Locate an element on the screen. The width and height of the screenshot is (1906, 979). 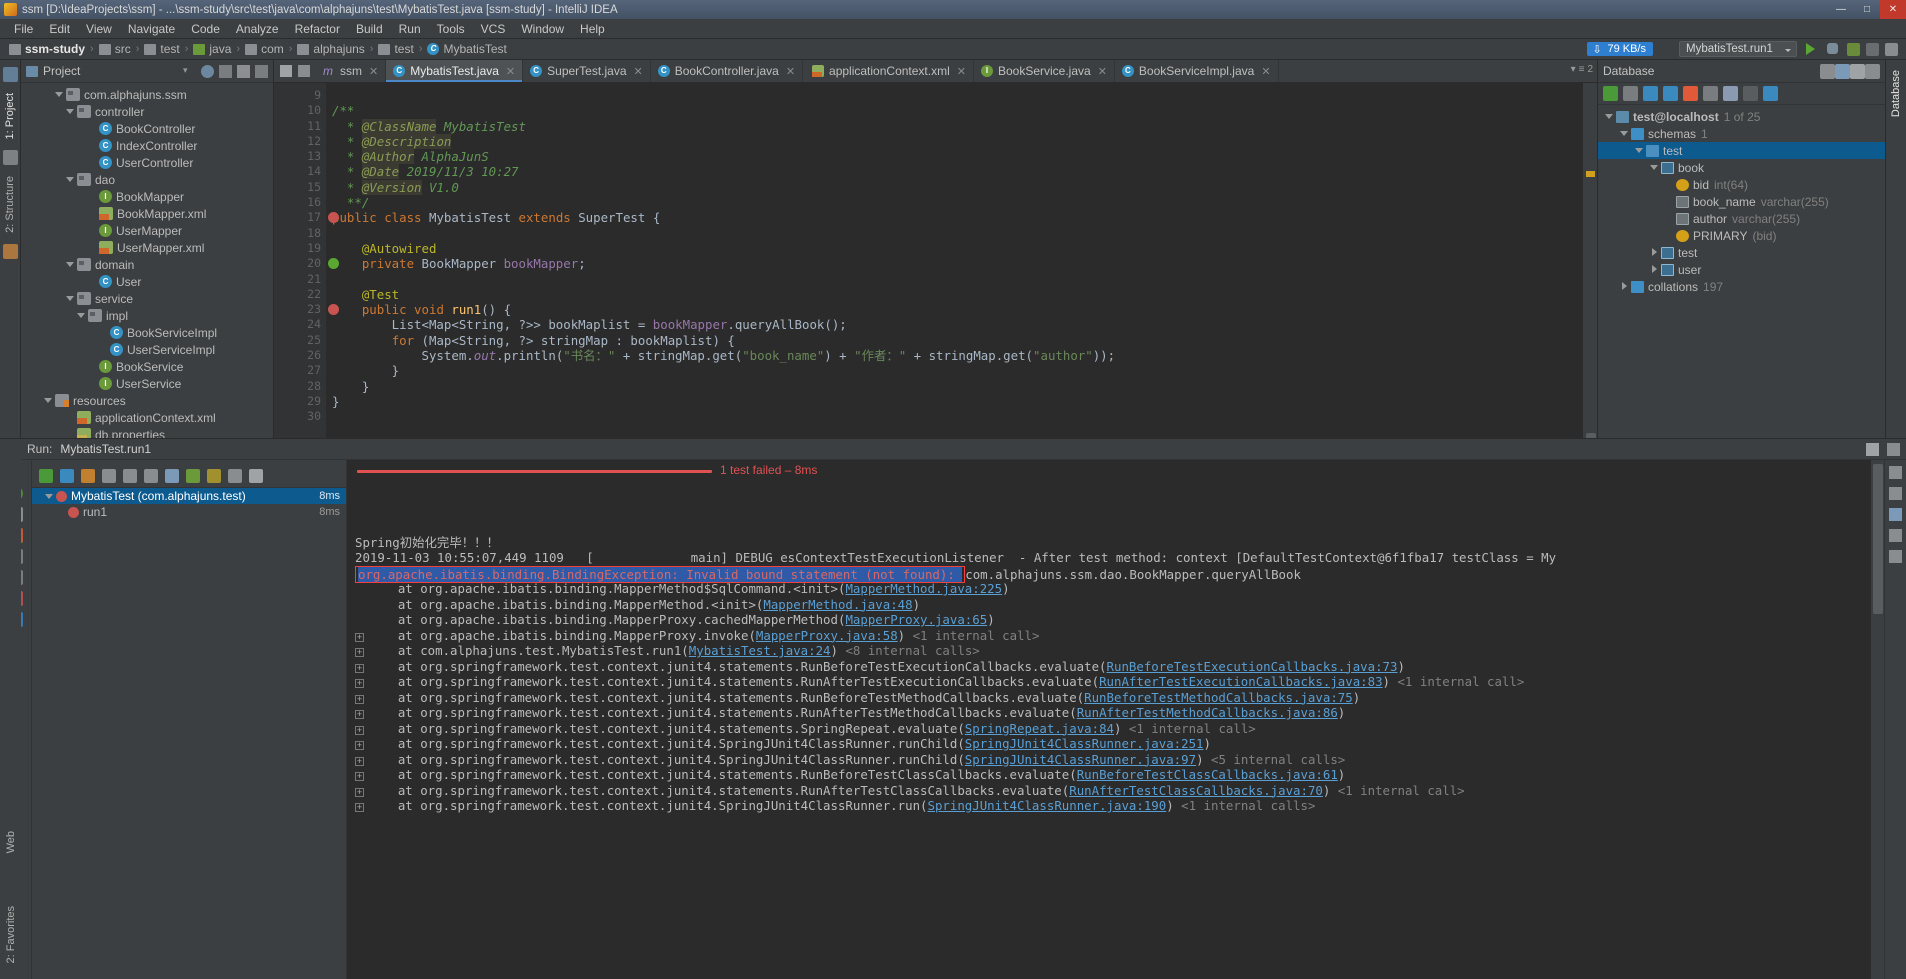
project-tree-item: I BookMapper is located at coordinates (147, 196).